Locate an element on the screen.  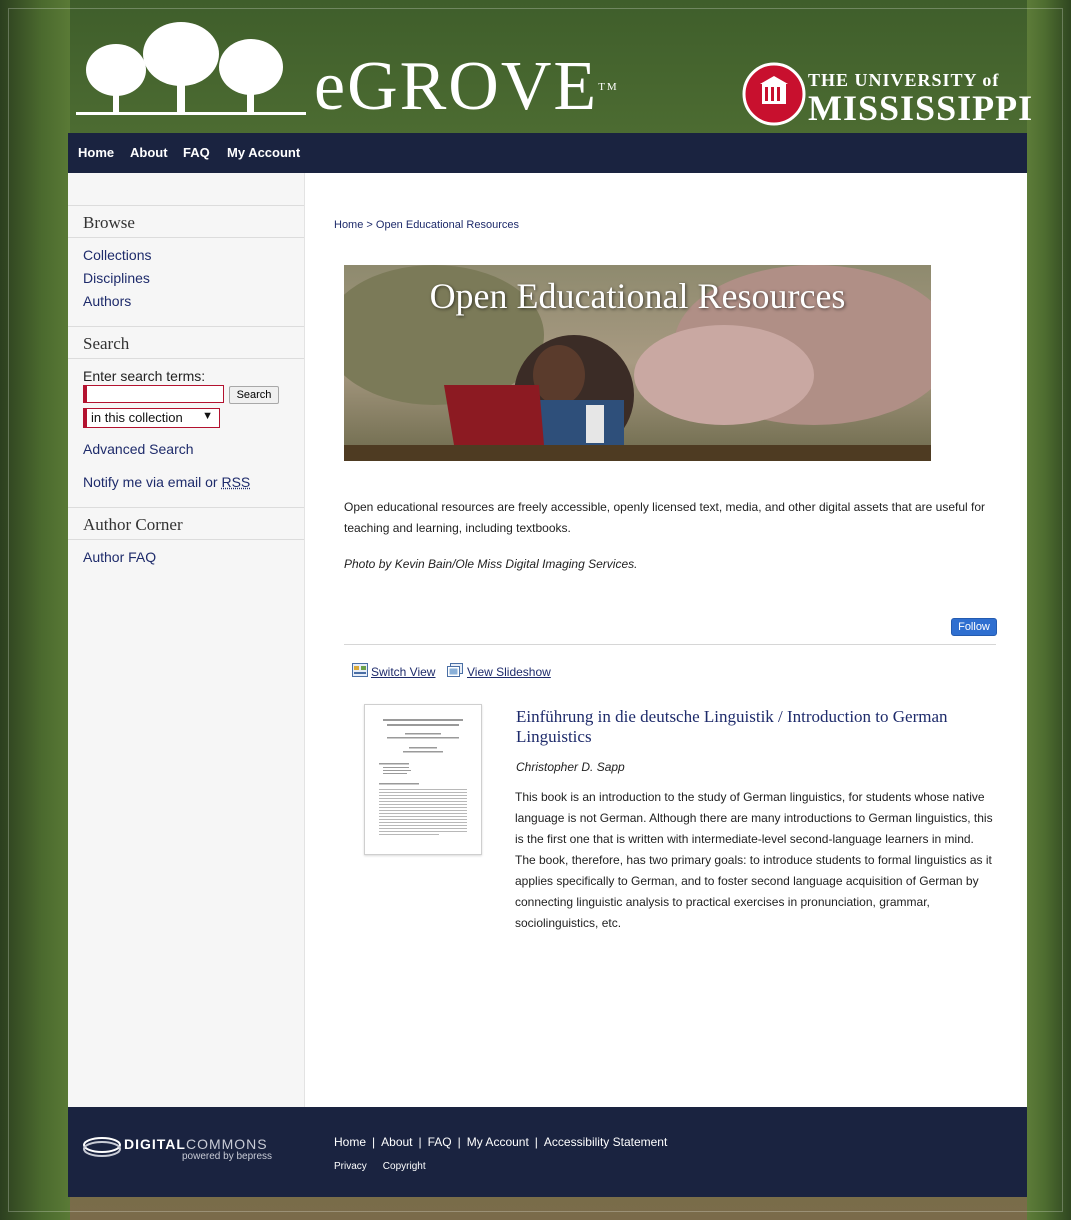
footer-faq: FAQ is located at coordinates (440, 1142).